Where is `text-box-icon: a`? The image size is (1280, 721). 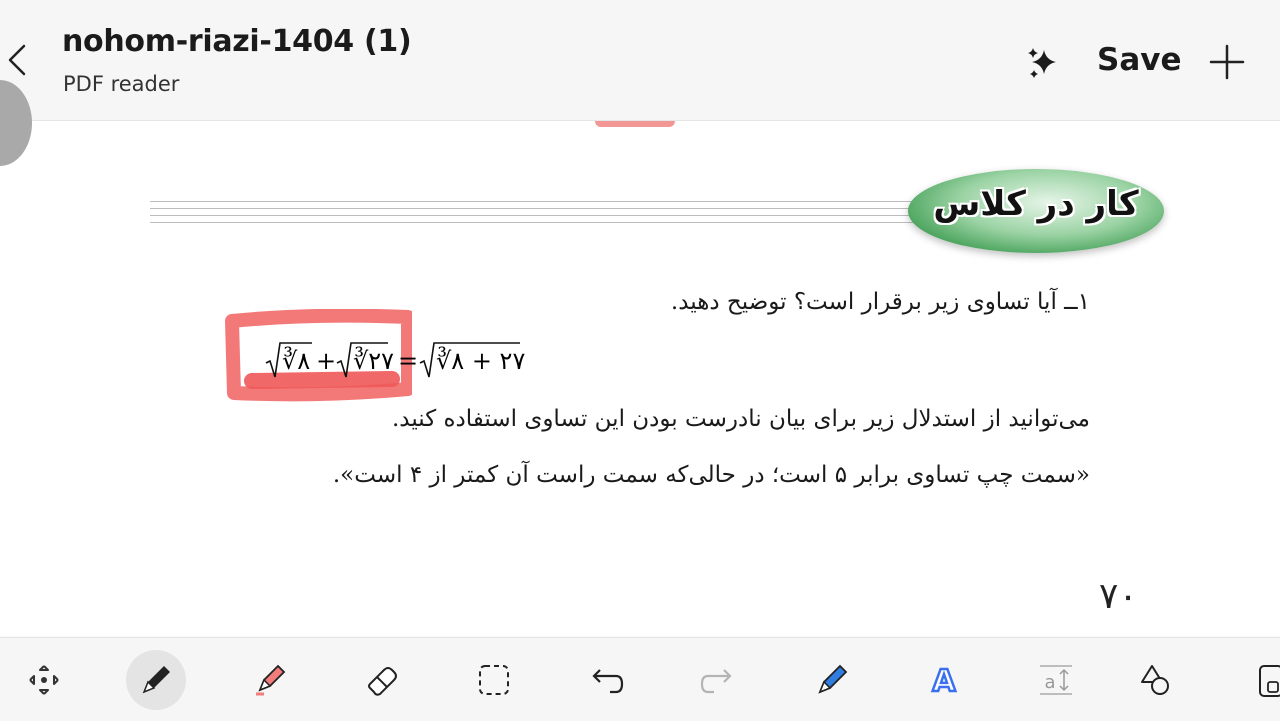
text-box-icon: a is located at coordinates (1056, 680).